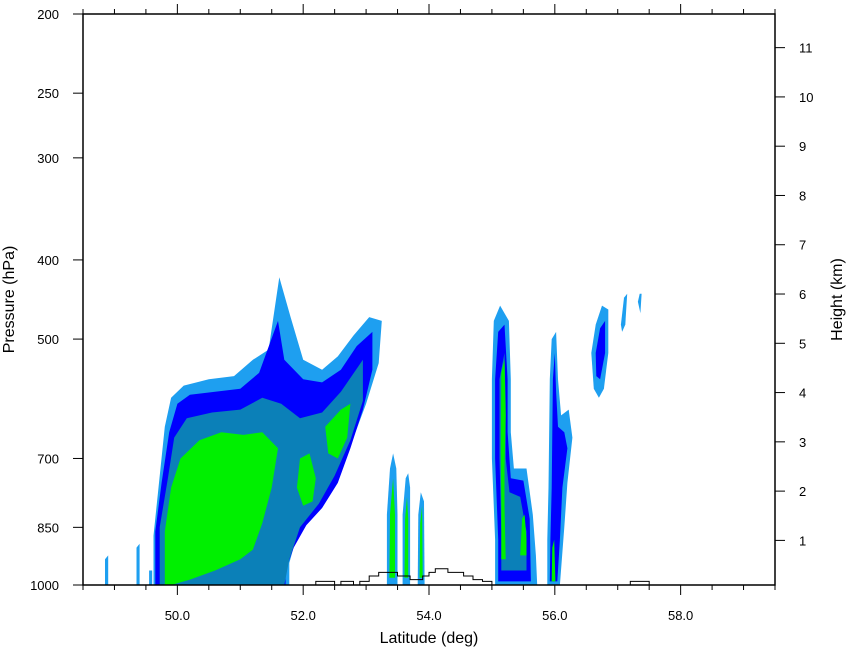  Describe the element at coordinates (9, 300) in the screenshot. I see `y-axis-title: Pressure (hPa)` at that location.